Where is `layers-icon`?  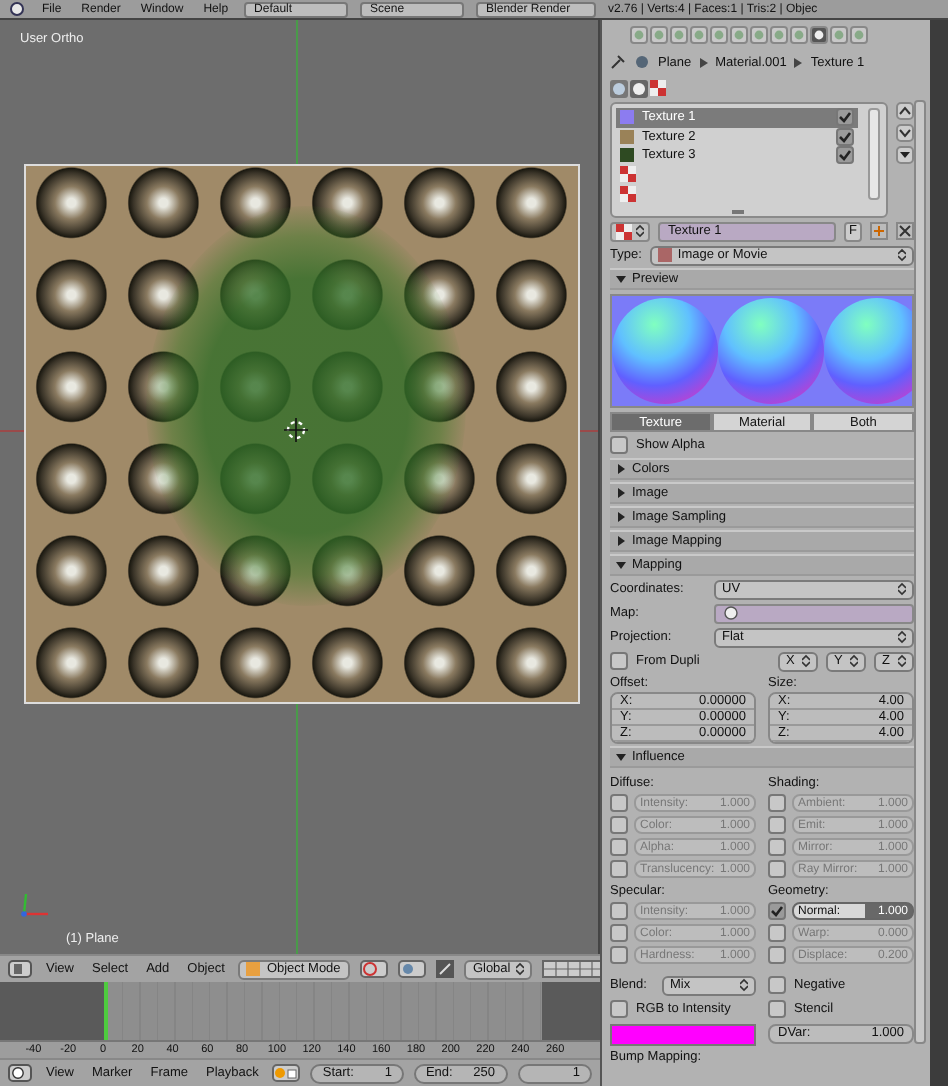
layers-icon is located at coordinates (571, 969).